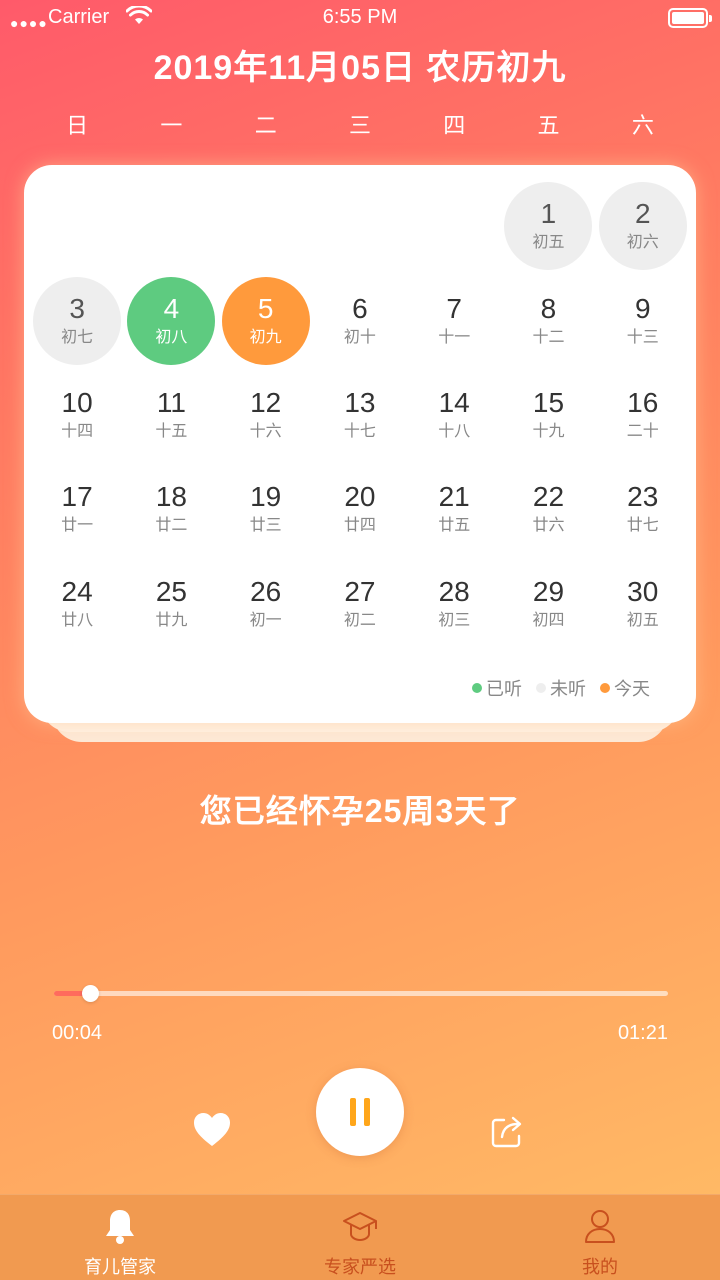  I want to click on calendar-day: 2 初六, so click(643, 226).